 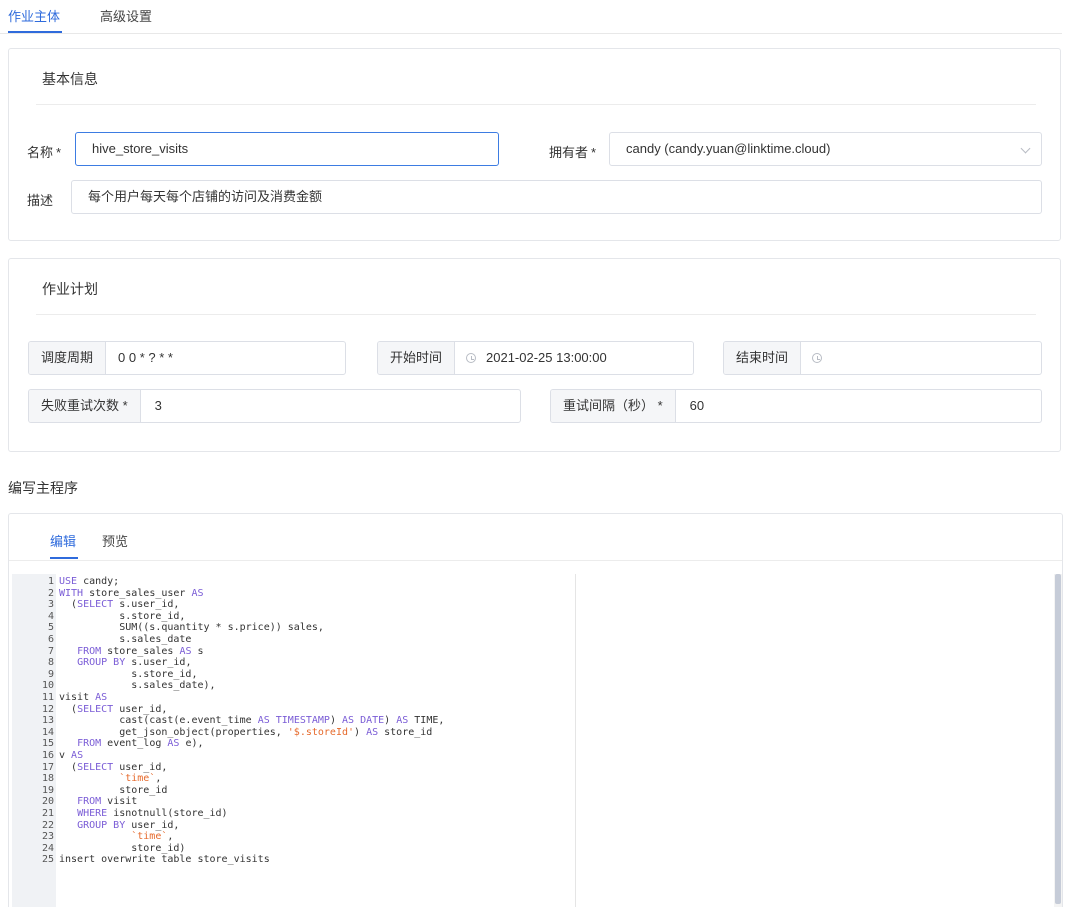 What do you see at coordinates (47, 709) in the screenshot?
I see `line-number: 12` at bounding box center [47, 709].